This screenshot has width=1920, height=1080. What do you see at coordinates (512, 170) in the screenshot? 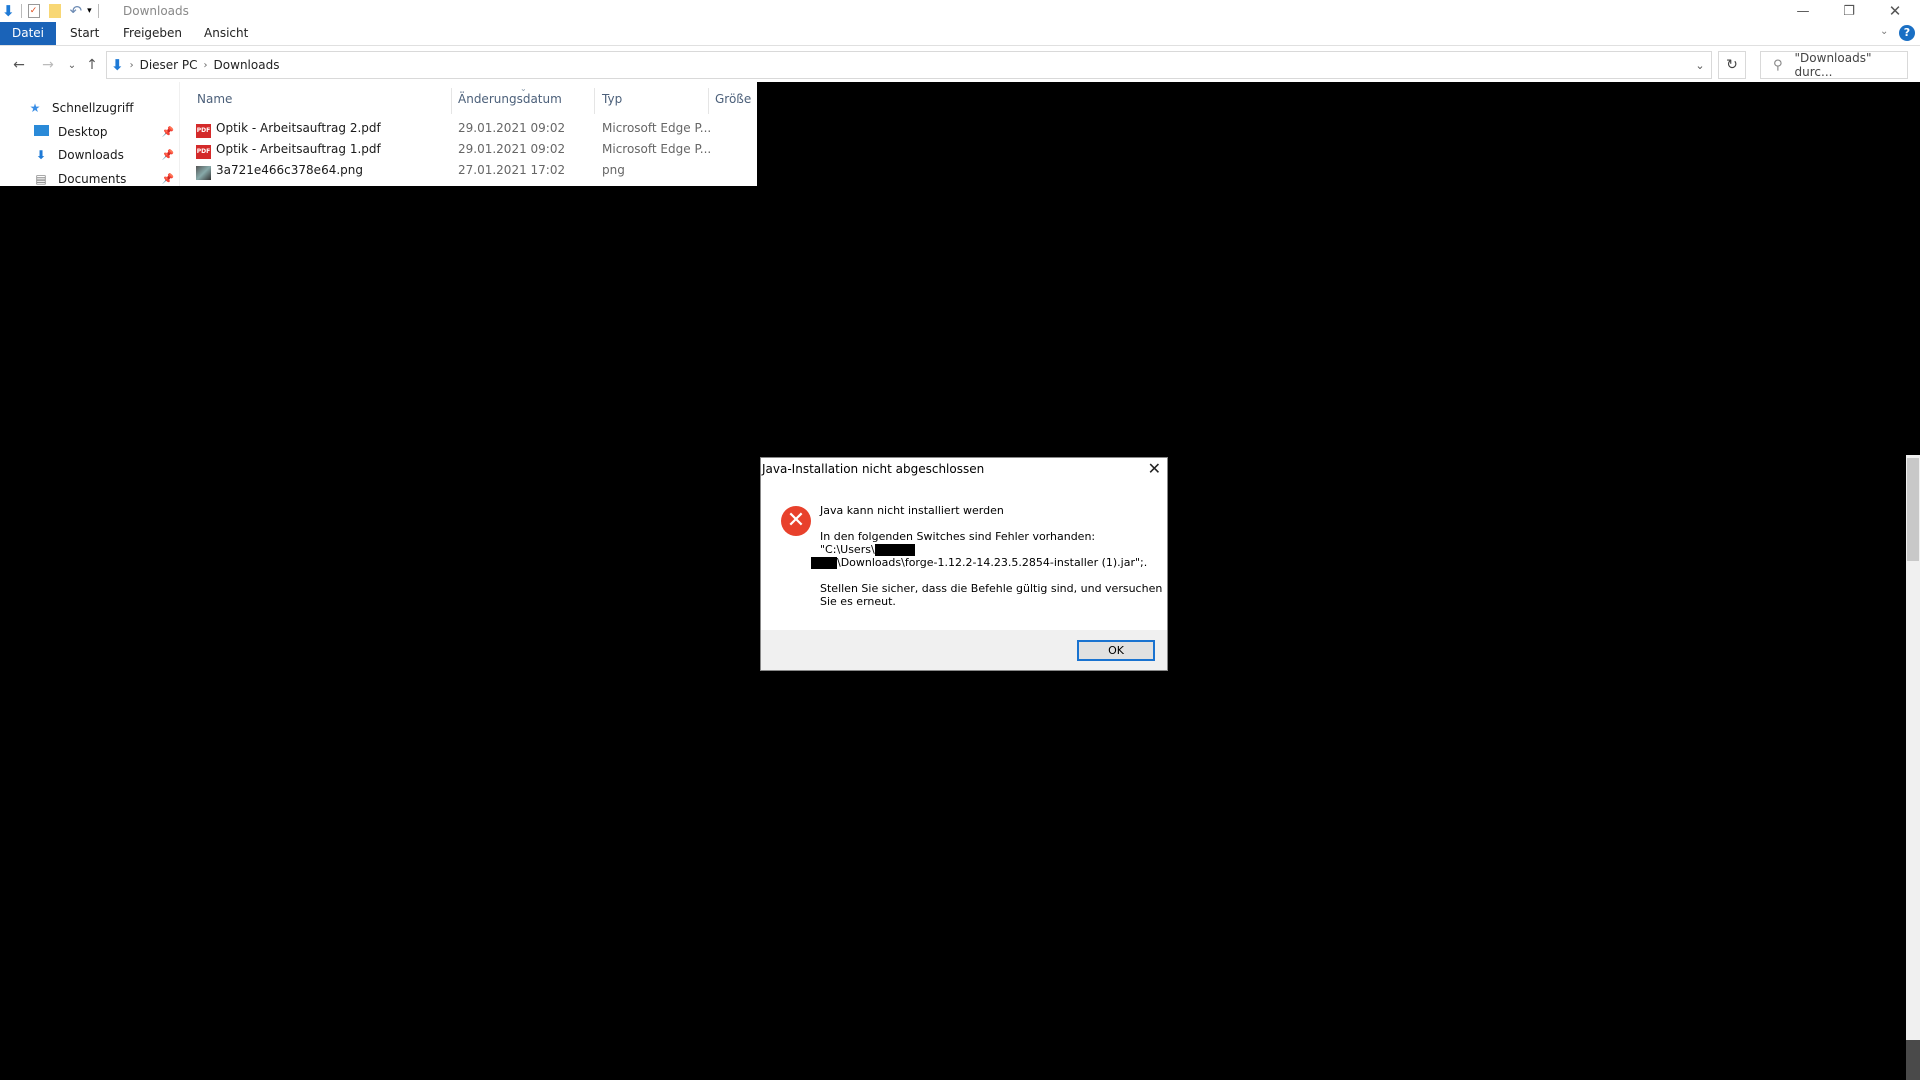
I see `file-date: 27.01.2021 17:02` at bounding box center [512, 170].